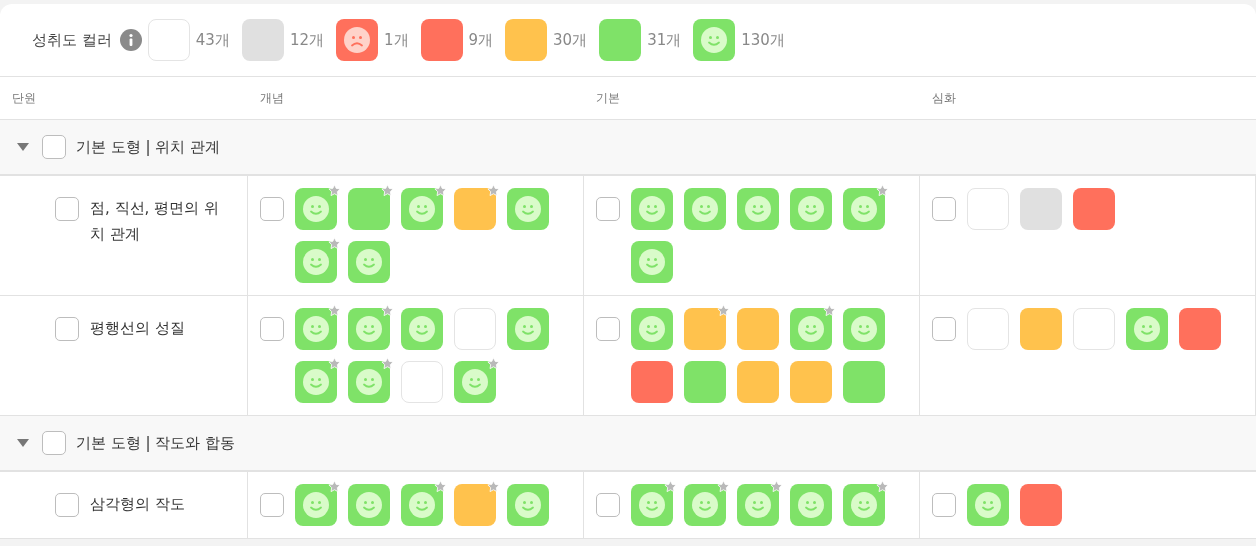  What do you see at coordinates (396, 40) in the screenshot?
I see `tile-count: 1개` at bounding box center [396, 40].